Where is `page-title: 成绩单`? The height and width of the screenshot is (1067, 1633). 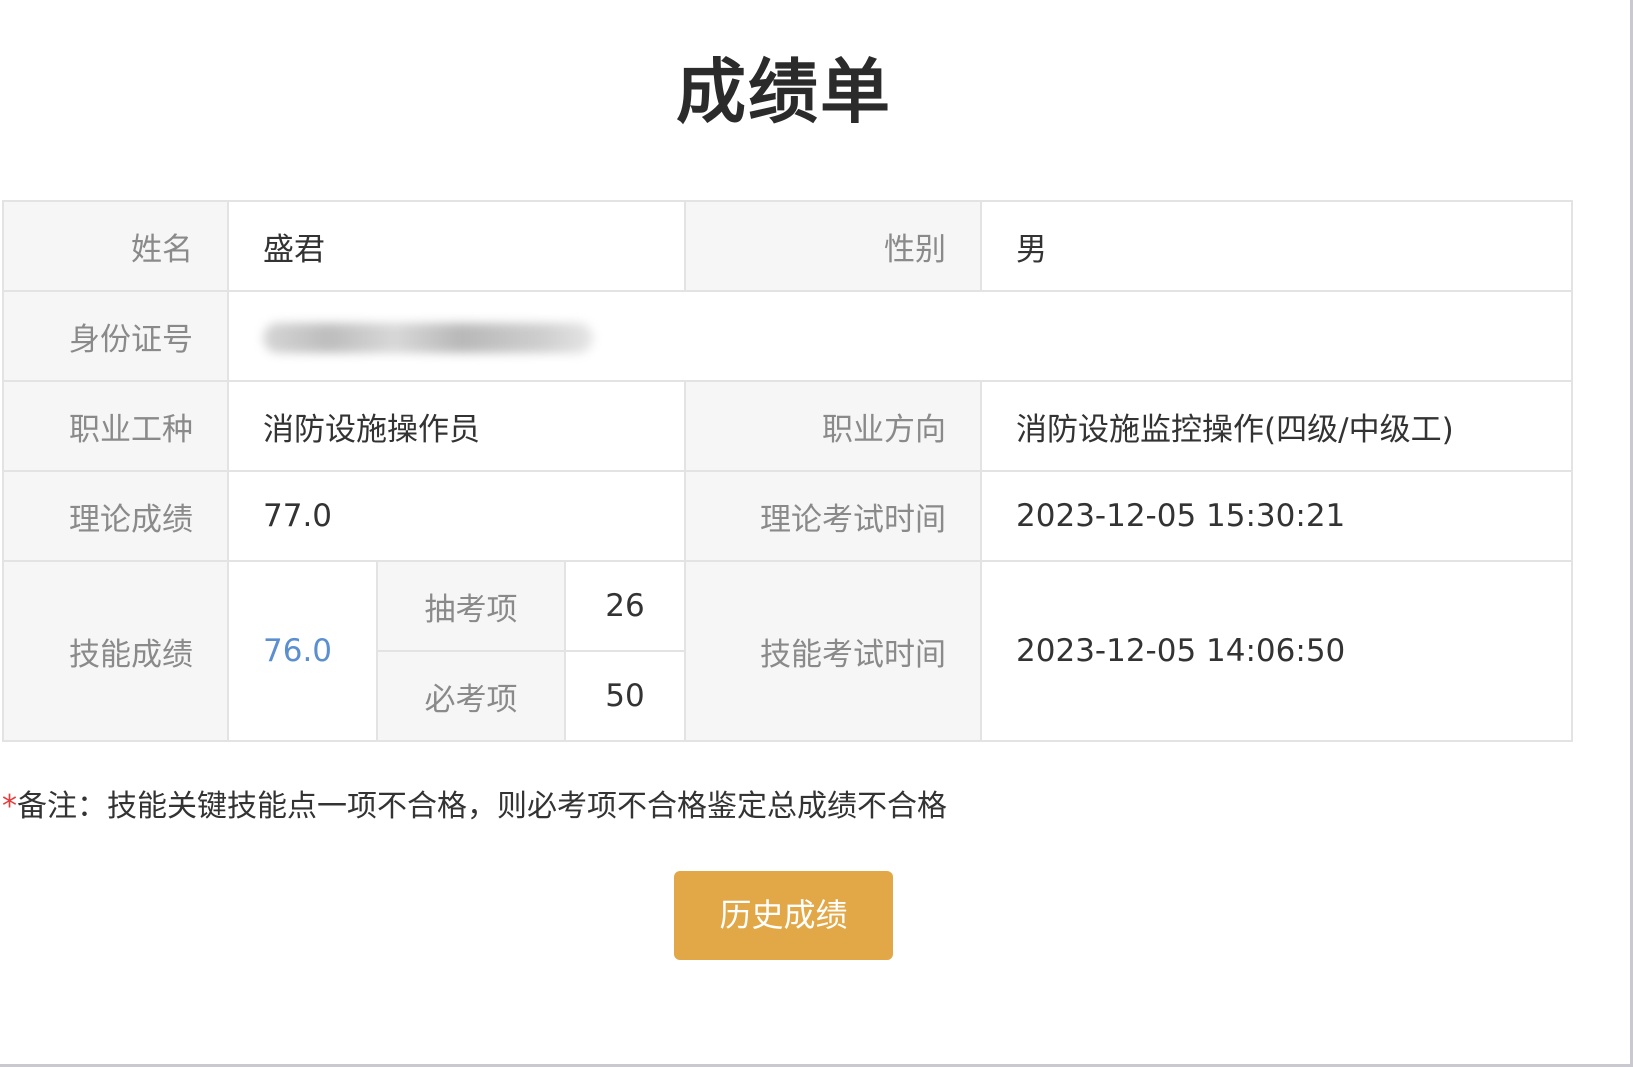
page-title: 成绩单 is located at coordinates (784, 92).